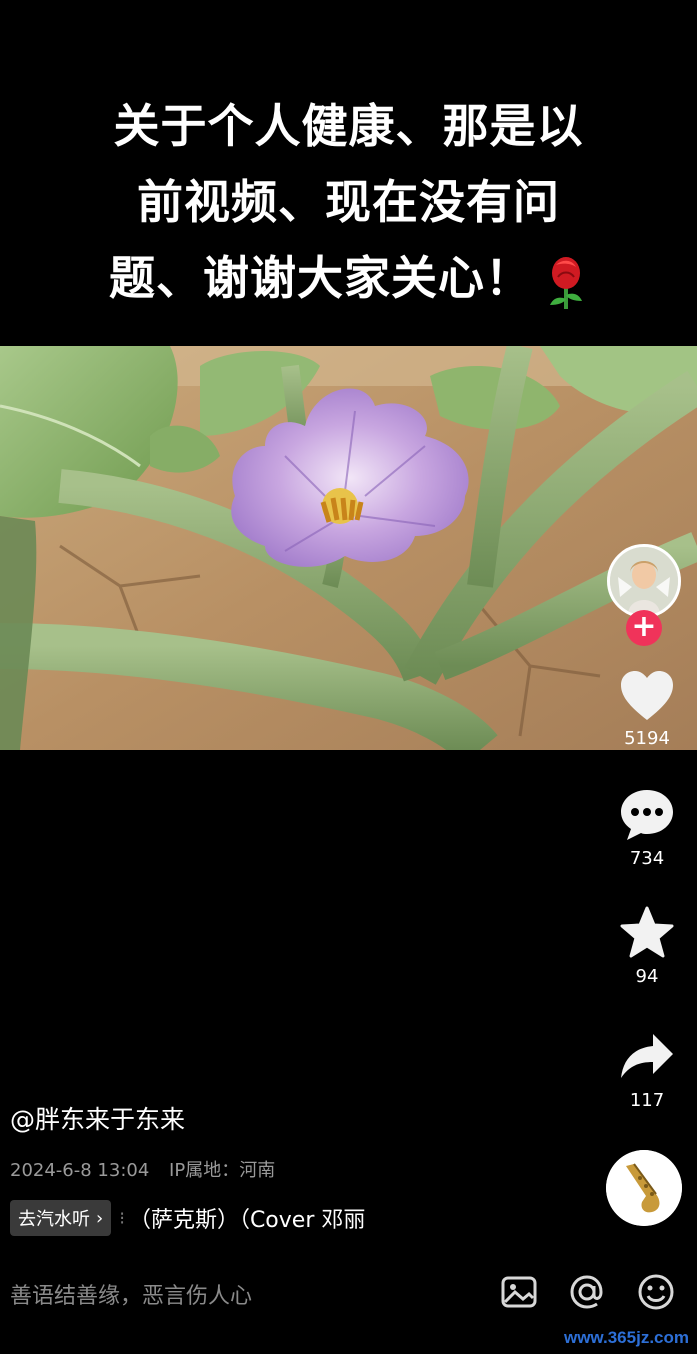  I want to click on listen-in-qishui-button: 去汽水听 ›, so click(61, 1218).